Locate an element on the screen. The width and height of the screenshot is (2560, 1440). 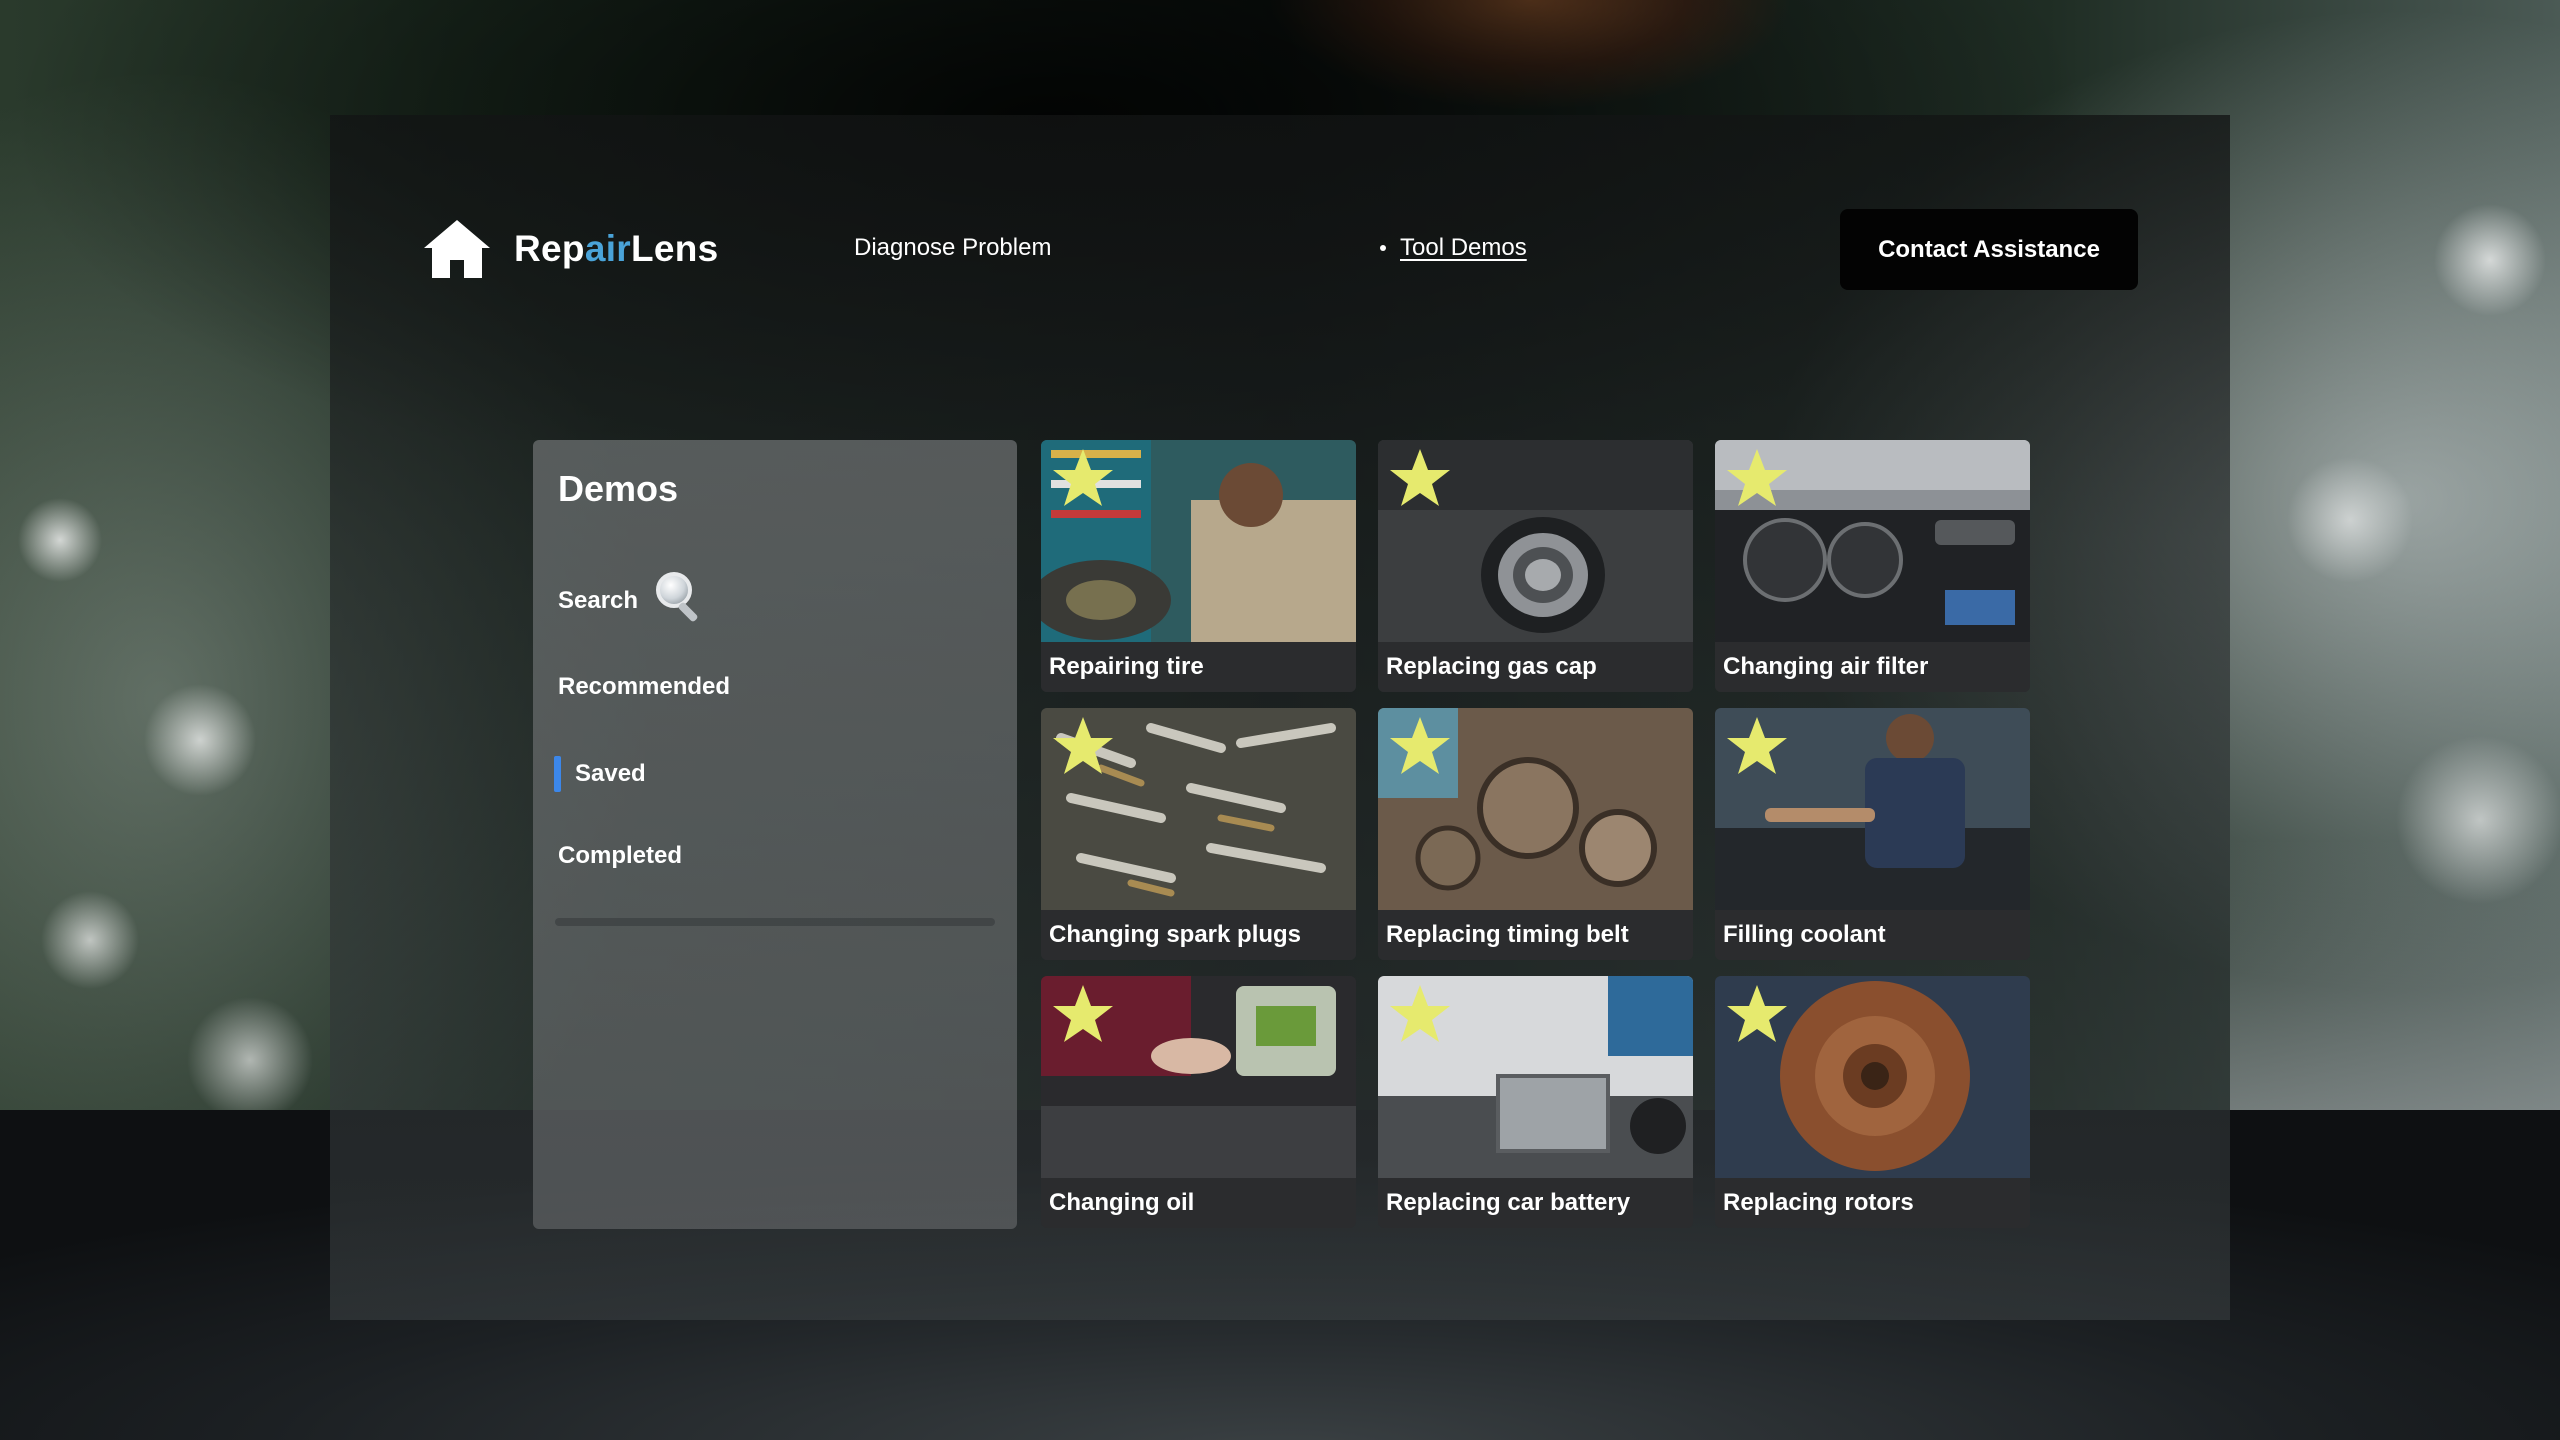
demo-card-repairing-tire: Repairing tire is located at coordinates (1198, 566).